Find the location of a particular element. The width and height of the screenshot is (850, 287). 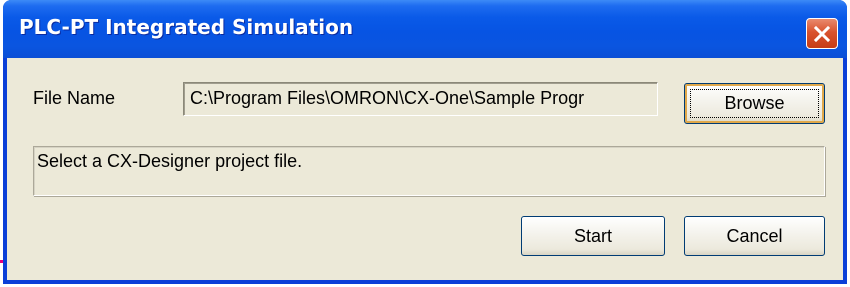

cancel-button-label: Cancel is located at coordinates (754, 235).